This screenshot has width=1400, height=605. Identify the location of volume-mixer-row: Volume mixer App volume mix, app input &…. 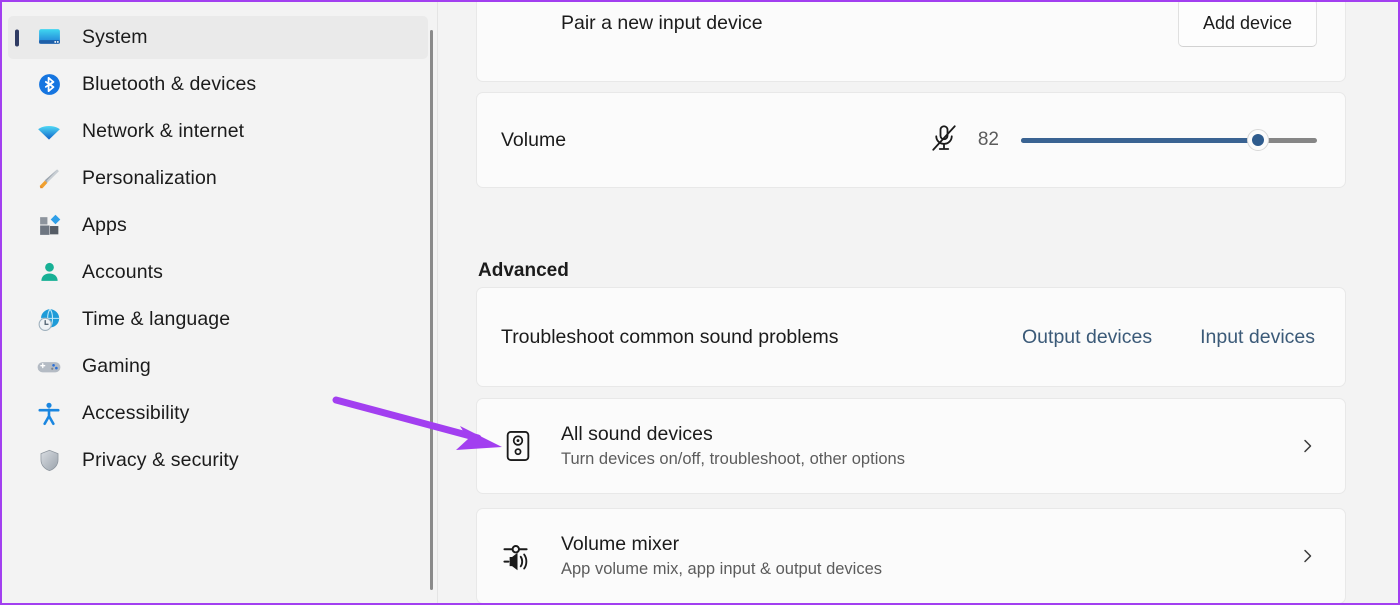
(911, 555).